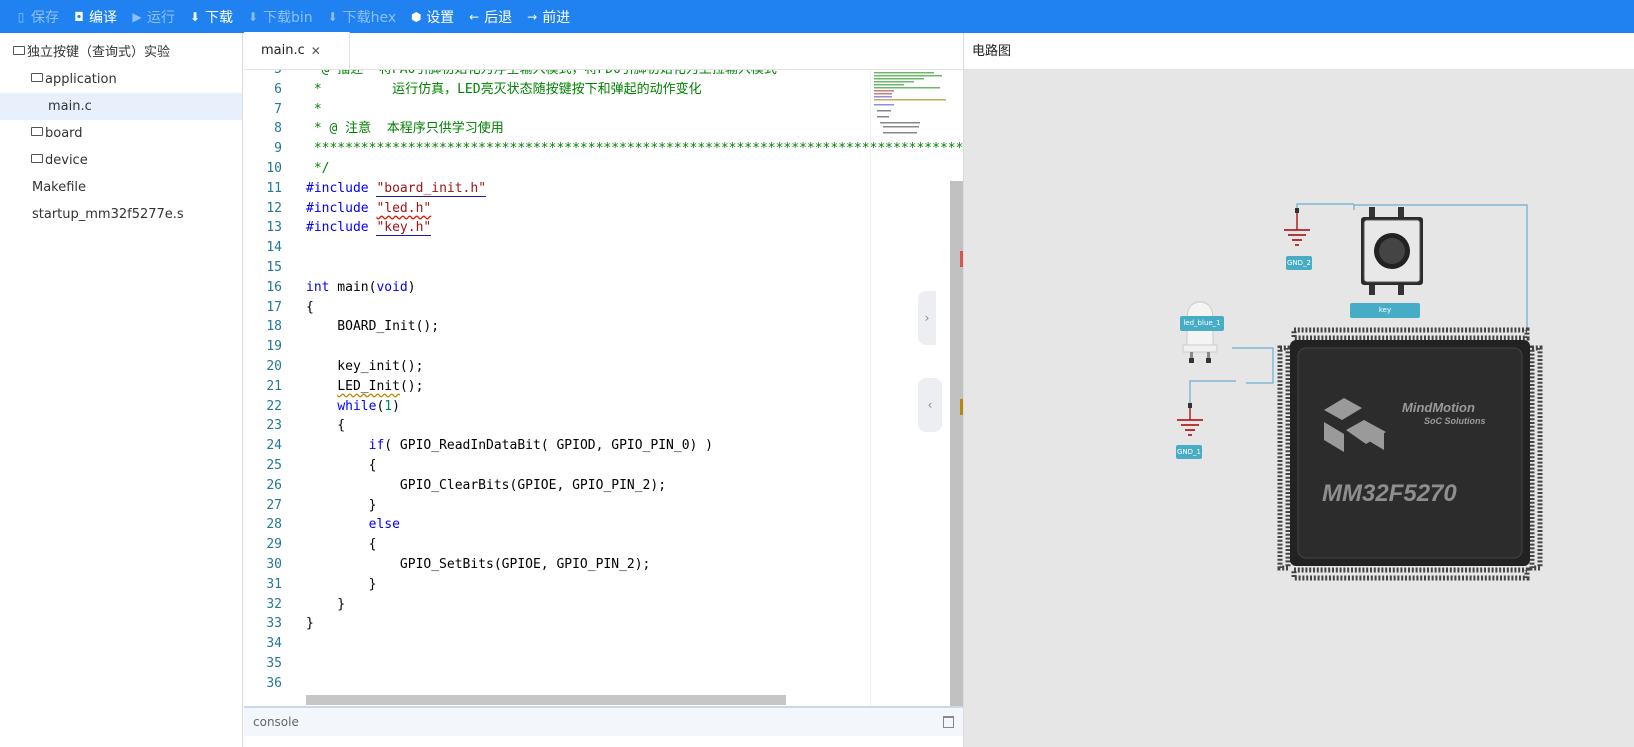 This screenshot has height=747, width=1634. What do you see at coordinates (341, 287) in the screenshot?
I see `code-line: 16 int main(void)` at bounding box center [341, 287].